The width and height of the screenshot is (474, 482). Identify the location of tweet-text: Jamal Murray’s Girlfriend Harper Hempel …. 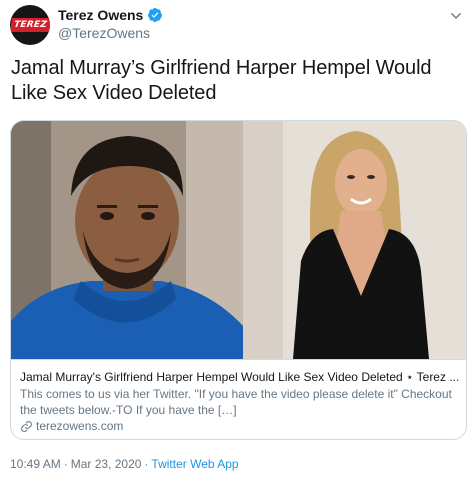
(221, 80).